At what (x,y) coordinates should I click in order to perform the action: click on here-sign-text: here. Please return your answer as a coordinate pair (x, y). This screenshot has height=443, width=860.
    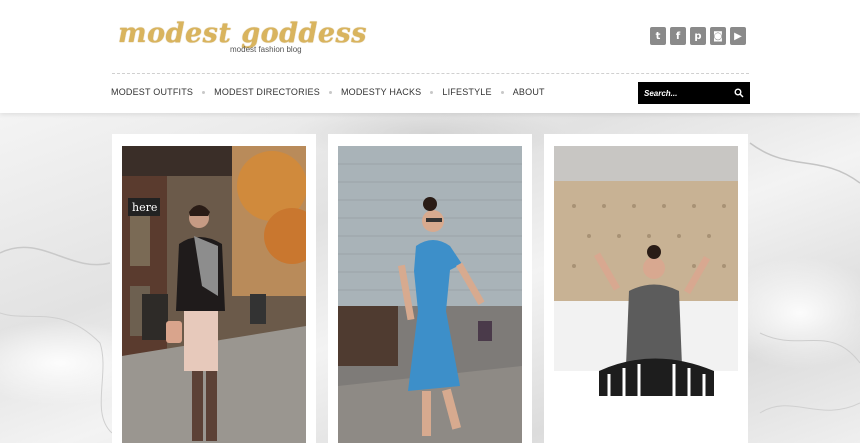
    Looking at the image, I should click on (144, 207).